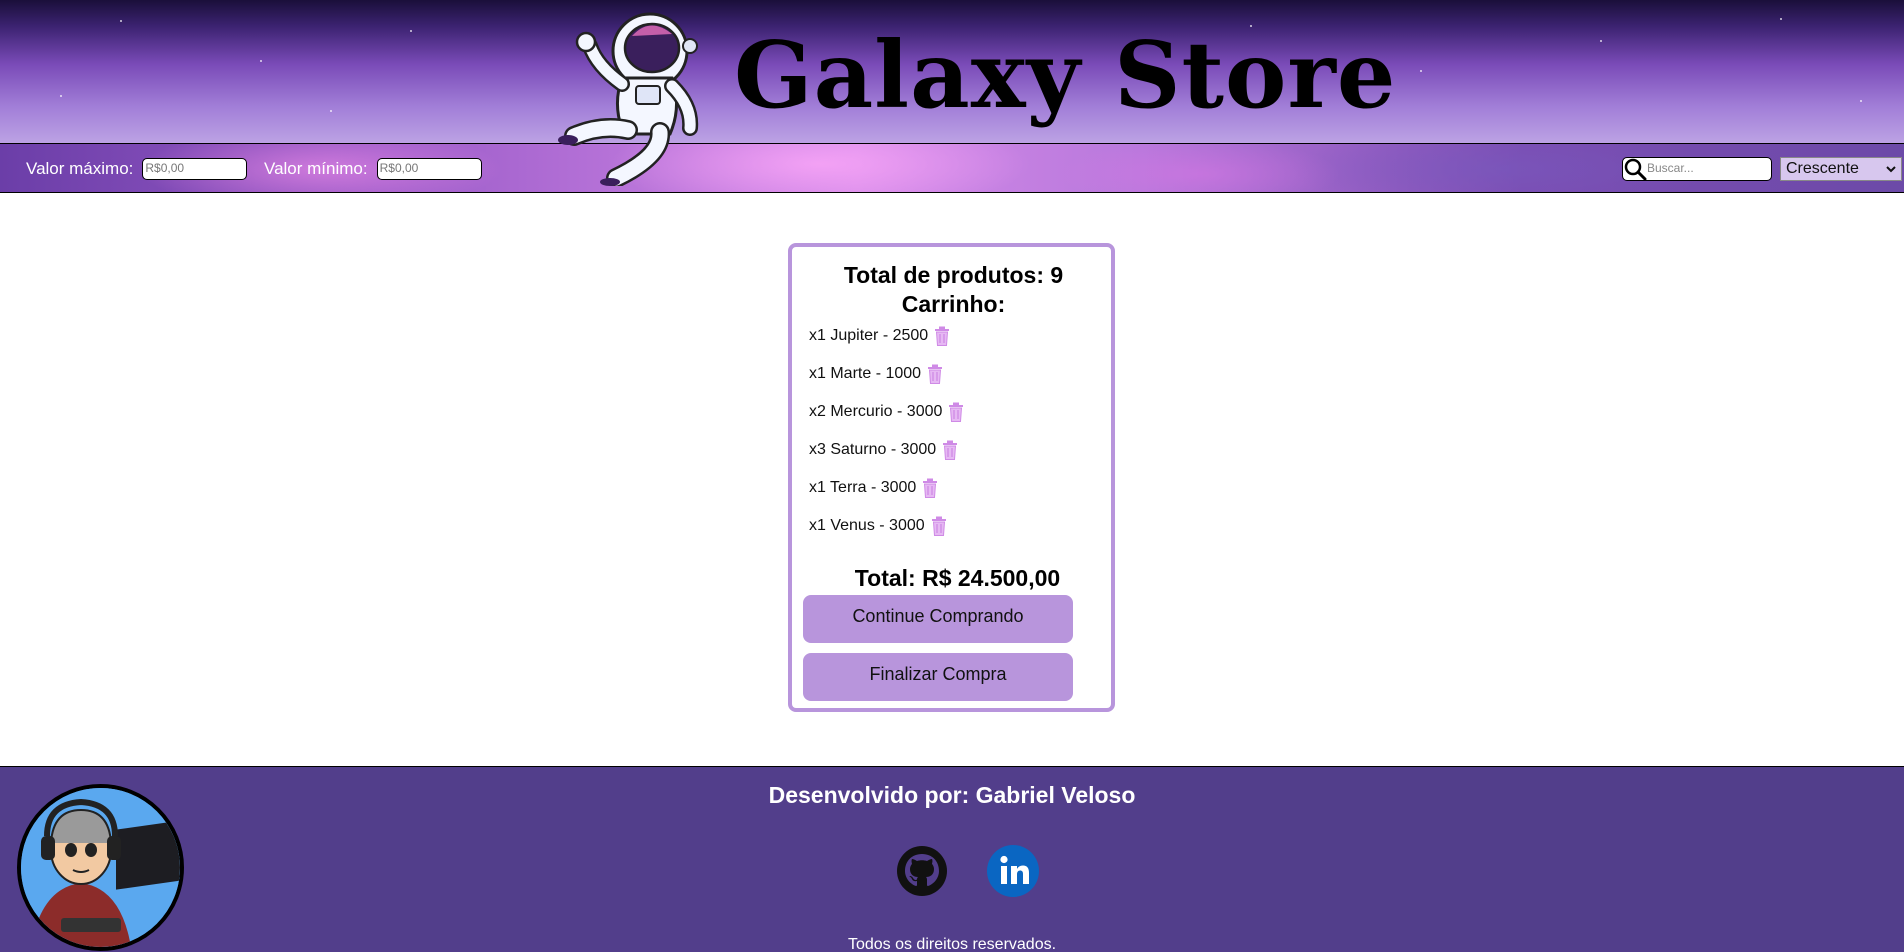 This screenshot has height=952, width=1904. I want to click on avatar, so click(100, 867).